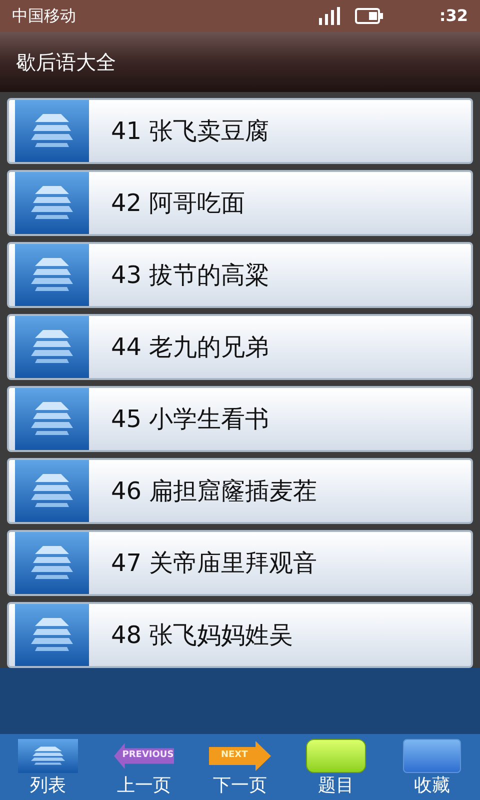 This screenshot has height=800, width=480. Describe the element at coordinates (240, 203) in the screenshot. I see `list-item: 42 阿哥吃面` at that location.